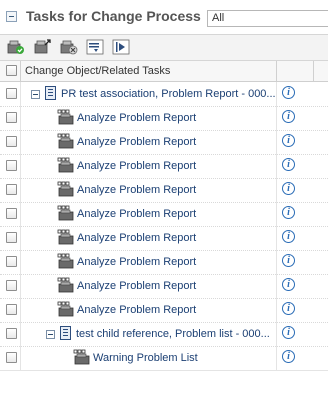 The width and height of the screenshot is (328, 398). I want to click on task-row: Warning Problem List i, so click(164, 358).